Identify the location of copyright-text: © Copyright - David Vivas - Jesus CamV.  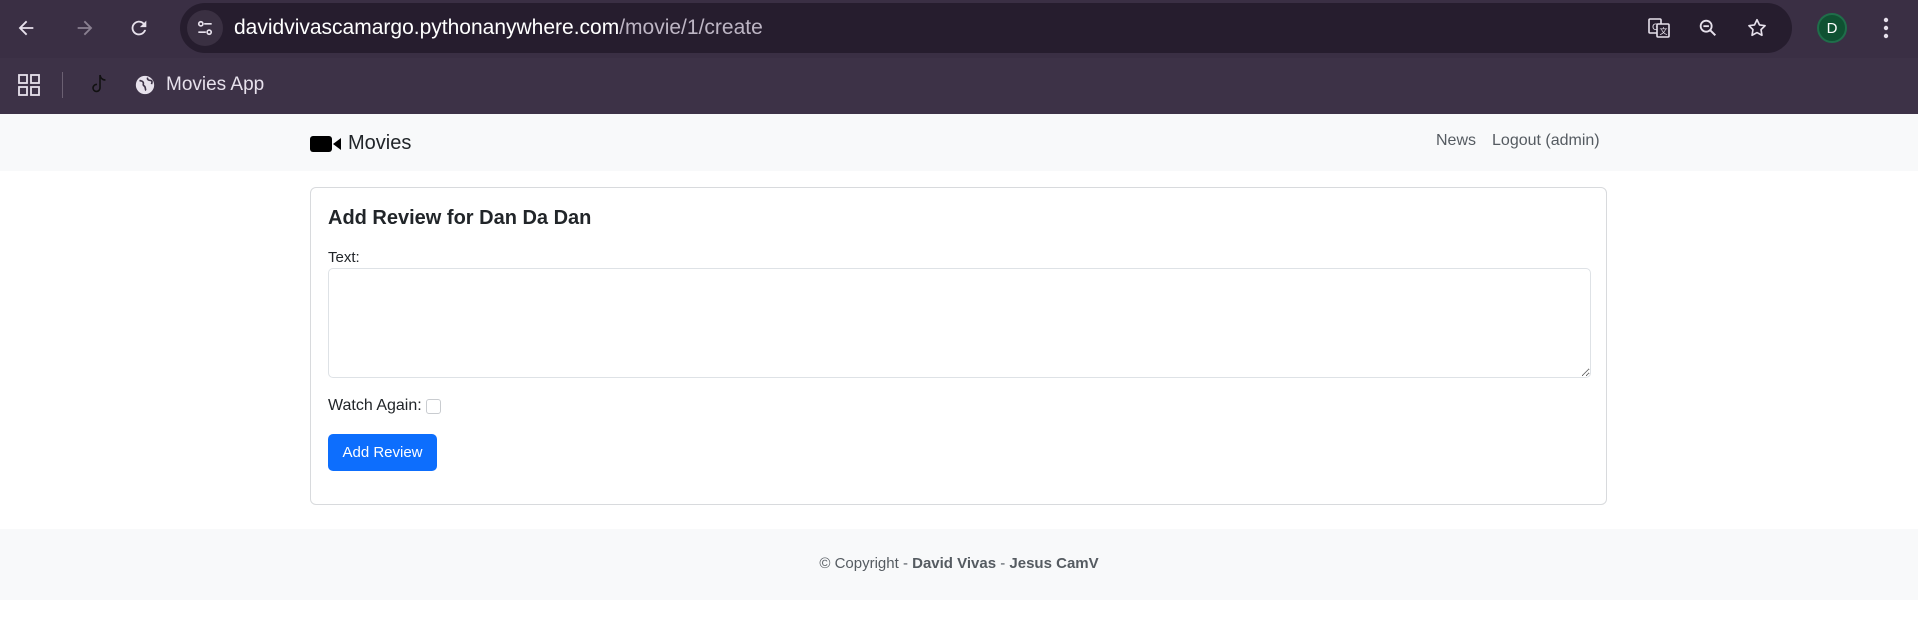
(959, 563).